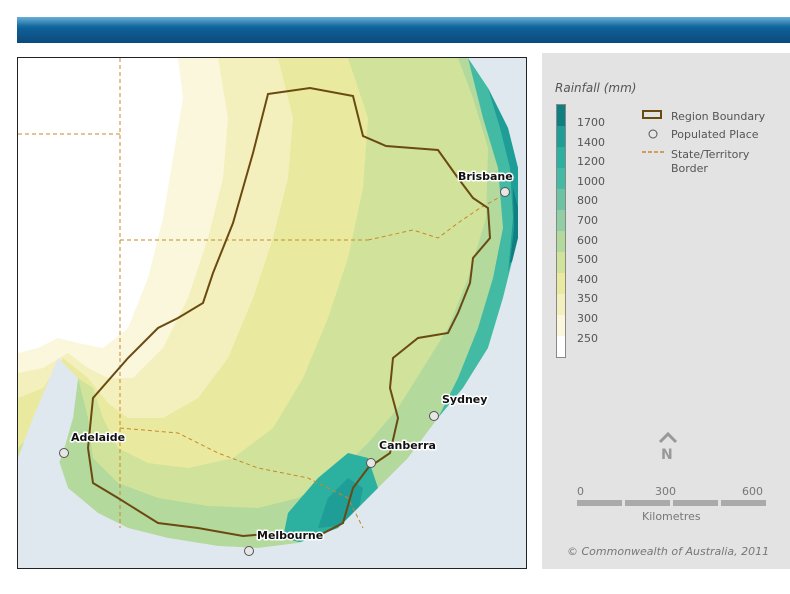 This screenshot has height=594, width=790. What do you see at coordinates (596, 88) in the screenshot?
I see `legend-title: Rainfall (mm)` at bounding box center [596, 88].